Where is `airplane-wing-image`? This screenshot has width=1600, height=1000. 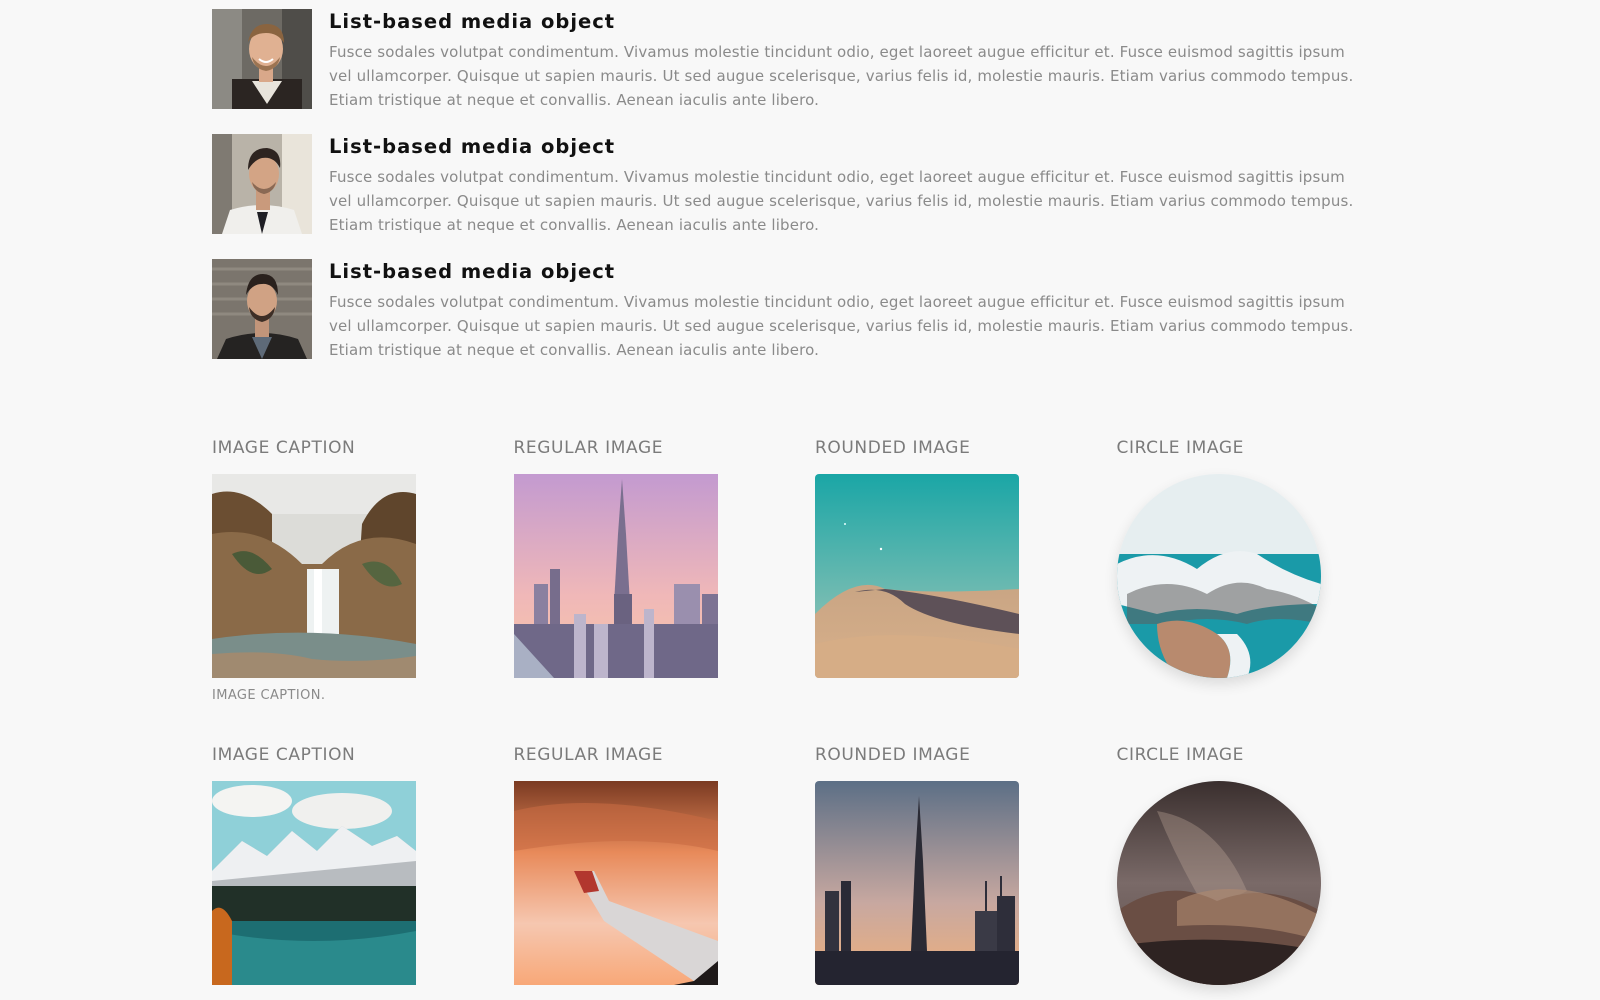 airplane-wing-image is located at coordinates (615, 883).